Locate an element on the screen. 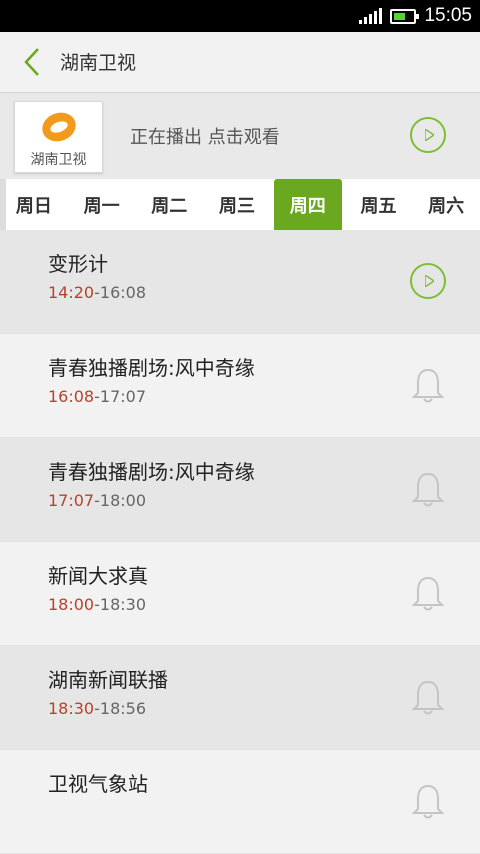 Image resolution: width=480 pixels, height=854 pixels. page-title: 湖南卫视 is located at coordinates (98, 63).